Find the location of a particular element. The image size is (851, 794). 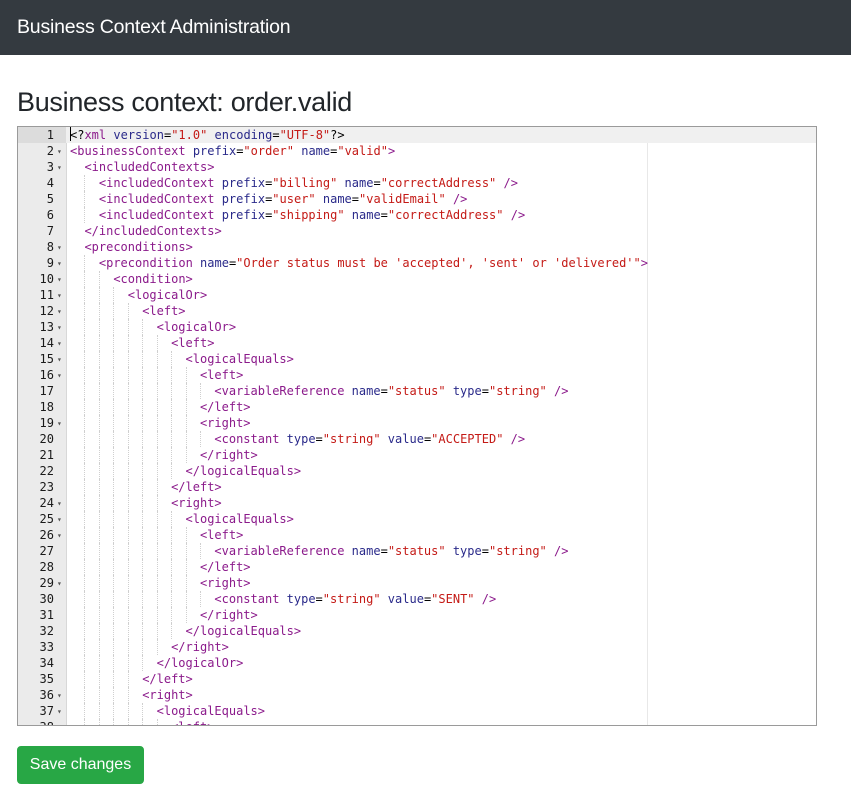

line-number: 8 is located at coordinates (50, 247).